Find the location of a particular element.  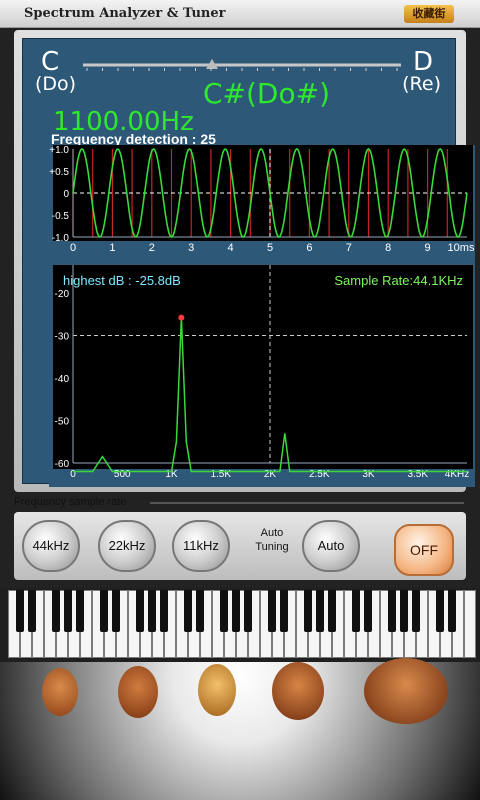

app-badge: 收藏街 is located at coordinates (429, 14).